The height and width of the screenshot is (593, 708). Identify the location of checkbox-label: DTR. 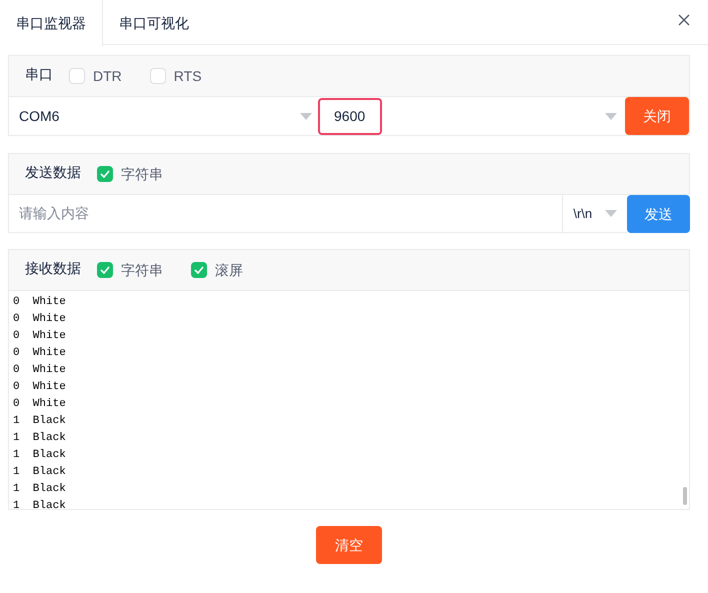
(107, 76).